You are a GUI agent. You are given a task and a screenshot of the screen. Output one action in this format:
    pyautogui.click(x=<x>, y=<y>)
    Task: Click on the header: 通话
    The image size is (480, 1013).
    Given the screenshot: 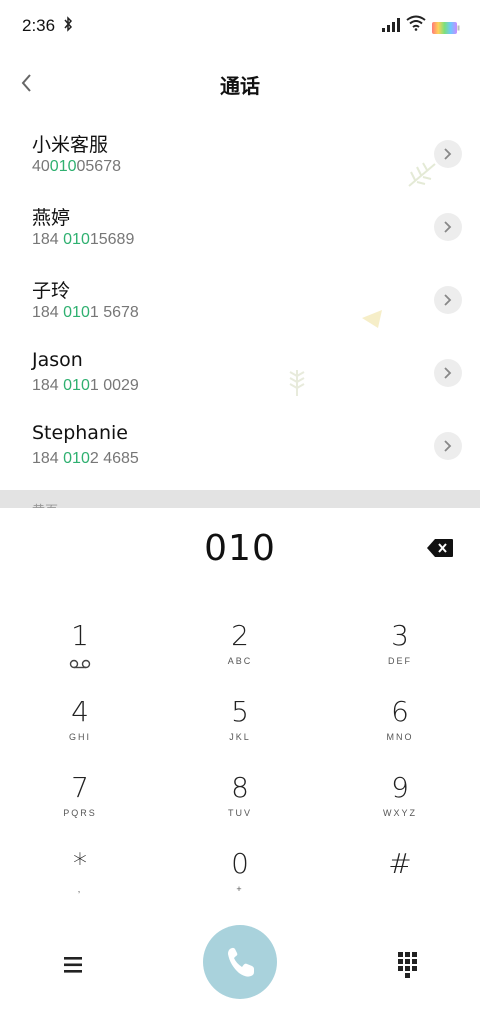 What is the action you would take?
    pyautogui.click(x=240, y=84)
    